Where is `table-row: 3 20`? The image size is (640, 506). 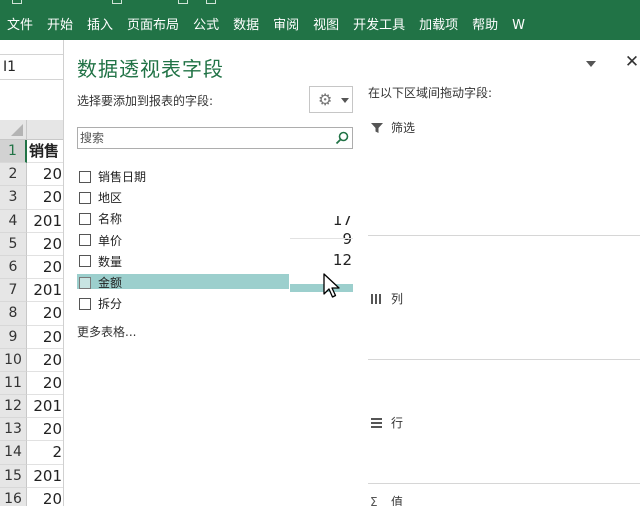 table-row: 3 20 is located at coordinates (31, 198).